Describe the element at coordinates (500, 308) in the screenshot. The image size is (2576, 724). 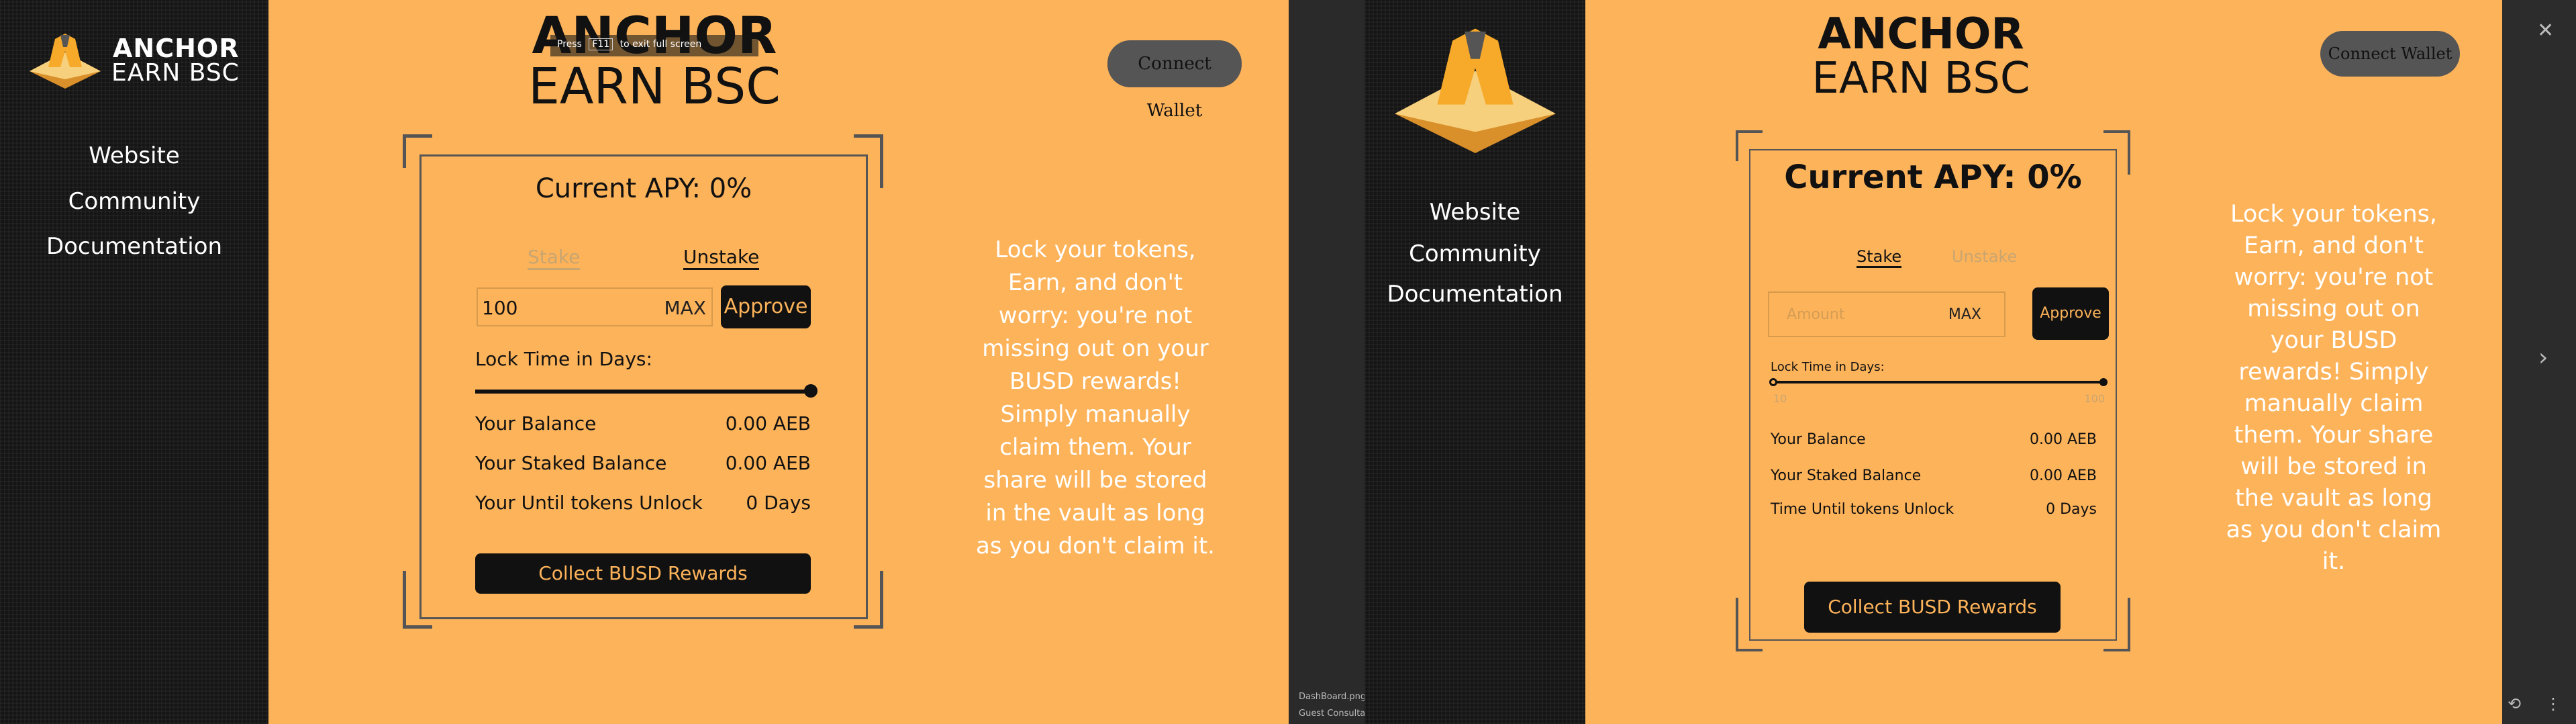
I see `amount-value: 100` at that location.